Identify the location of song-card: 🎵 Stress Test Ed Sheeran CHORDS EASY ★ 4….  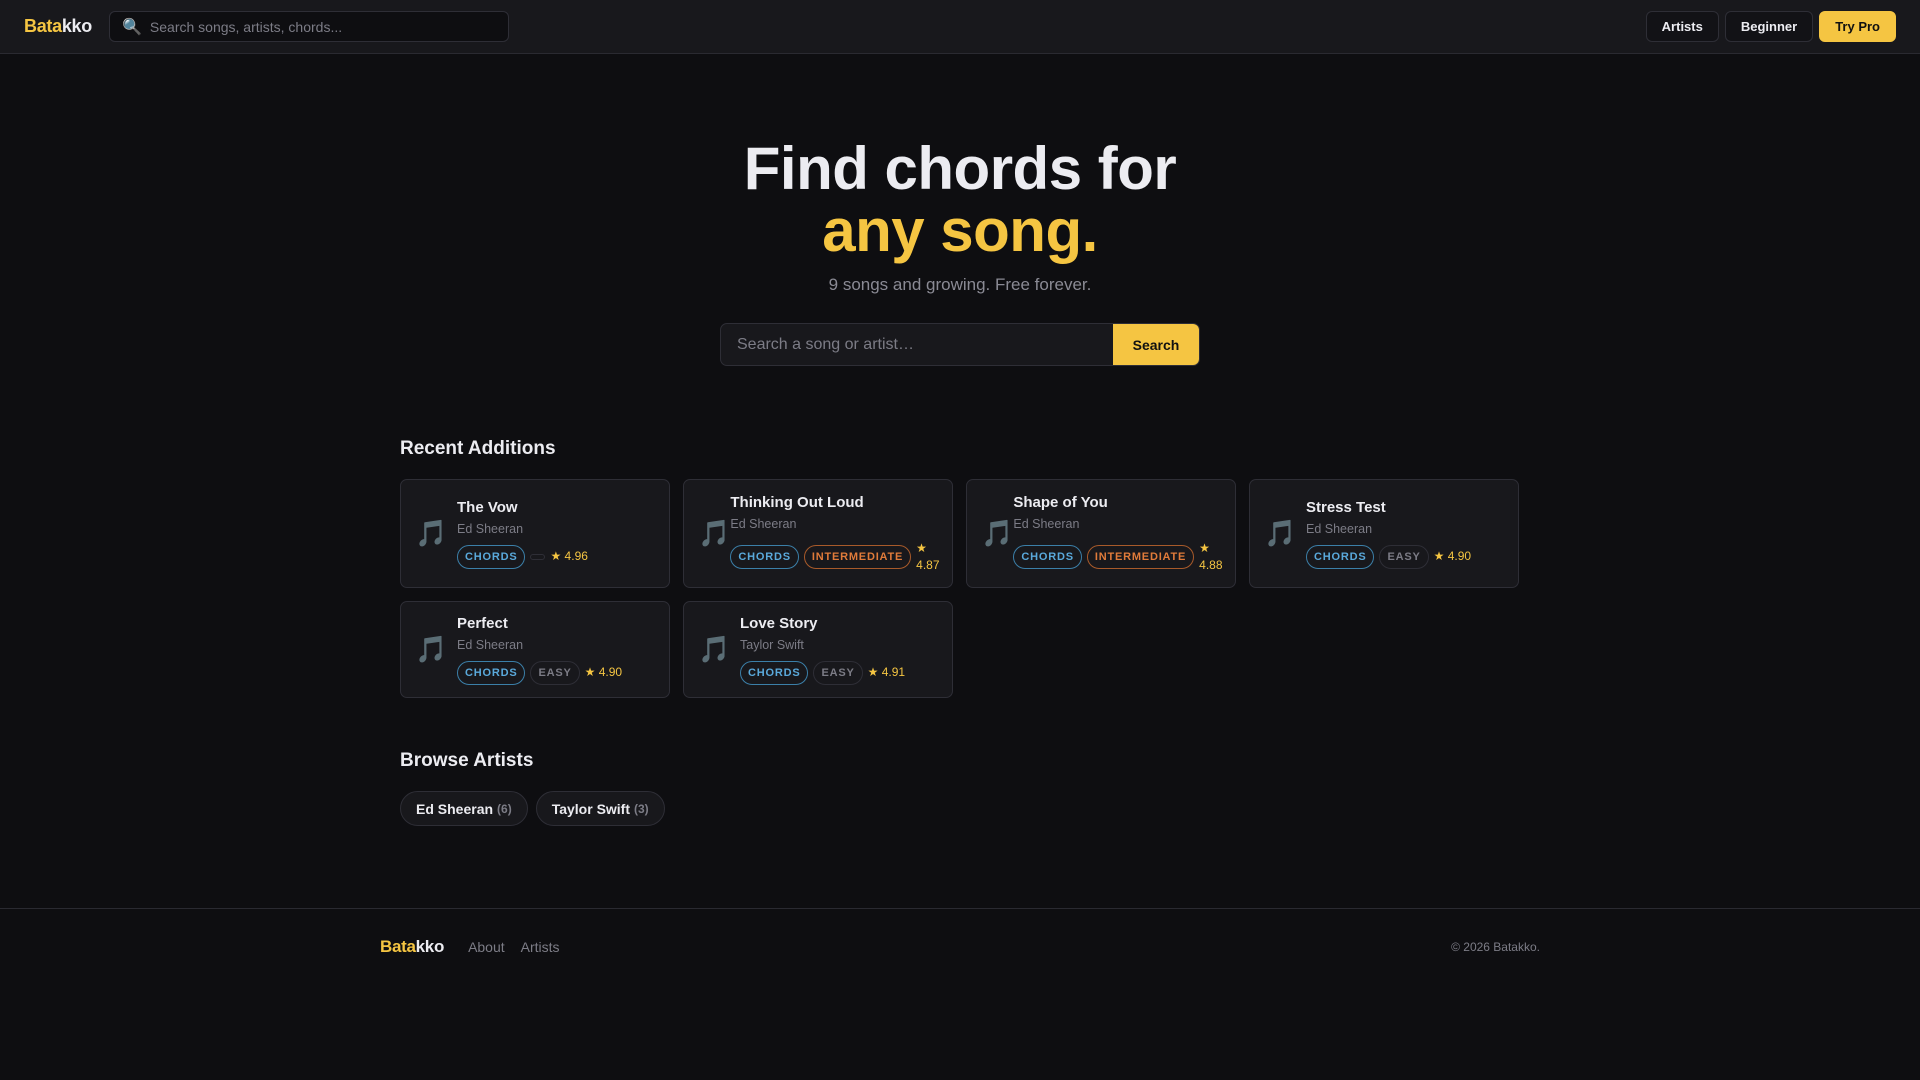
(1384, 533).